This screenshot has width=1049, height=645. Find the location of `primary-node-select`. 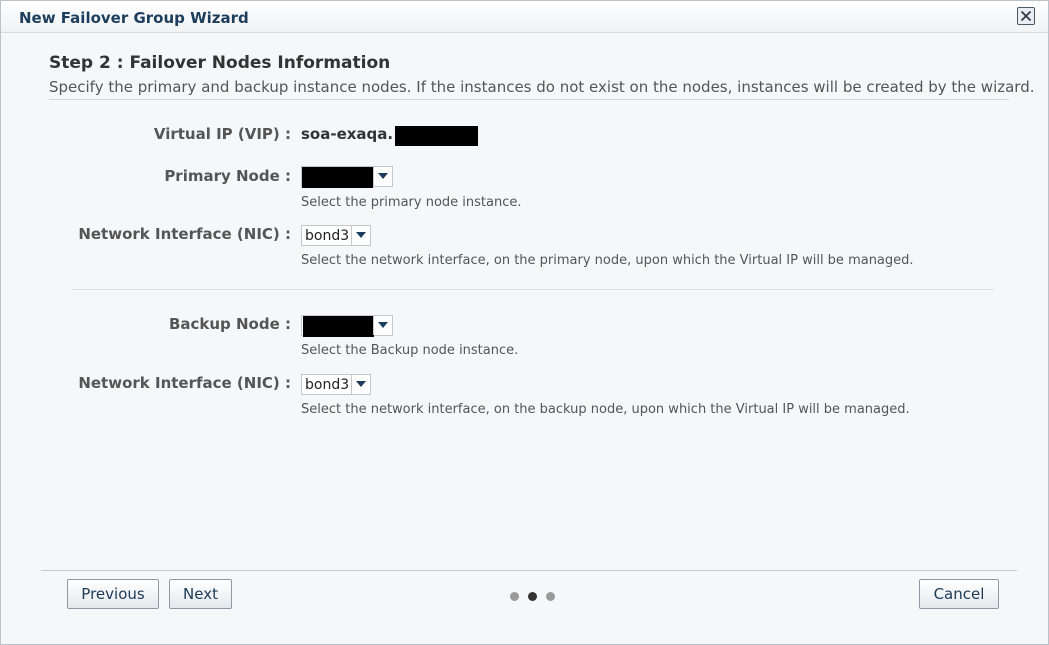

primary-node-select is located at coordinates (347, 177).